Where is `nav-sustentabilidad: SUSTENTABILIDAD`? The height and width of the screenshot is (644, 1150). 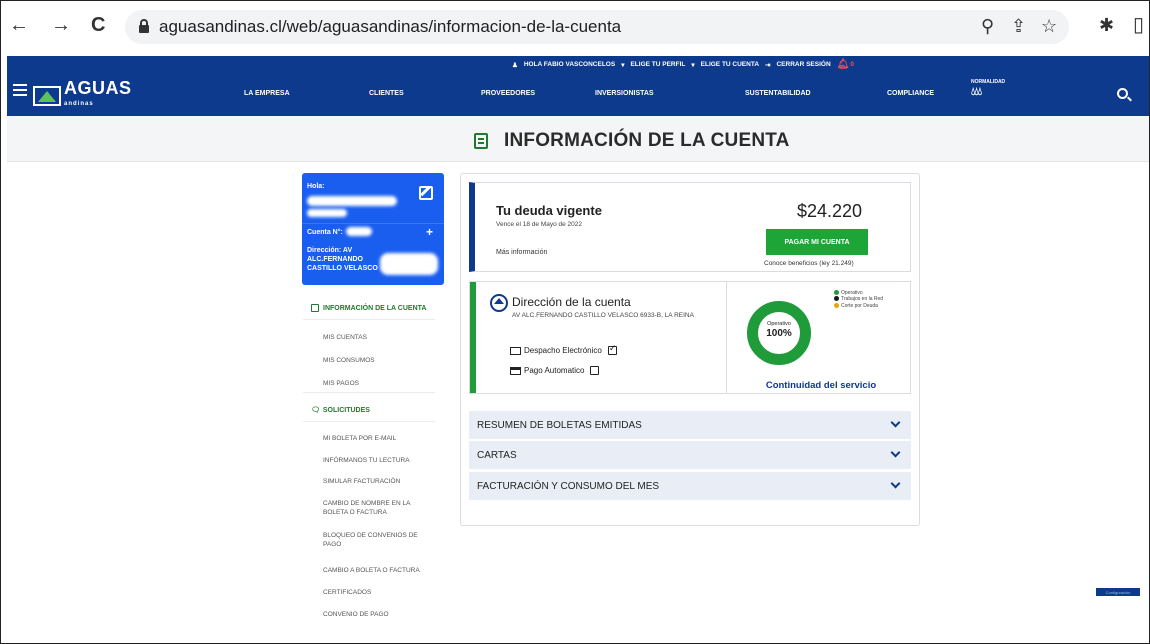
nav-sustentabilidad: SUSTENTABILIDAD is located at coordinates (778, 93).